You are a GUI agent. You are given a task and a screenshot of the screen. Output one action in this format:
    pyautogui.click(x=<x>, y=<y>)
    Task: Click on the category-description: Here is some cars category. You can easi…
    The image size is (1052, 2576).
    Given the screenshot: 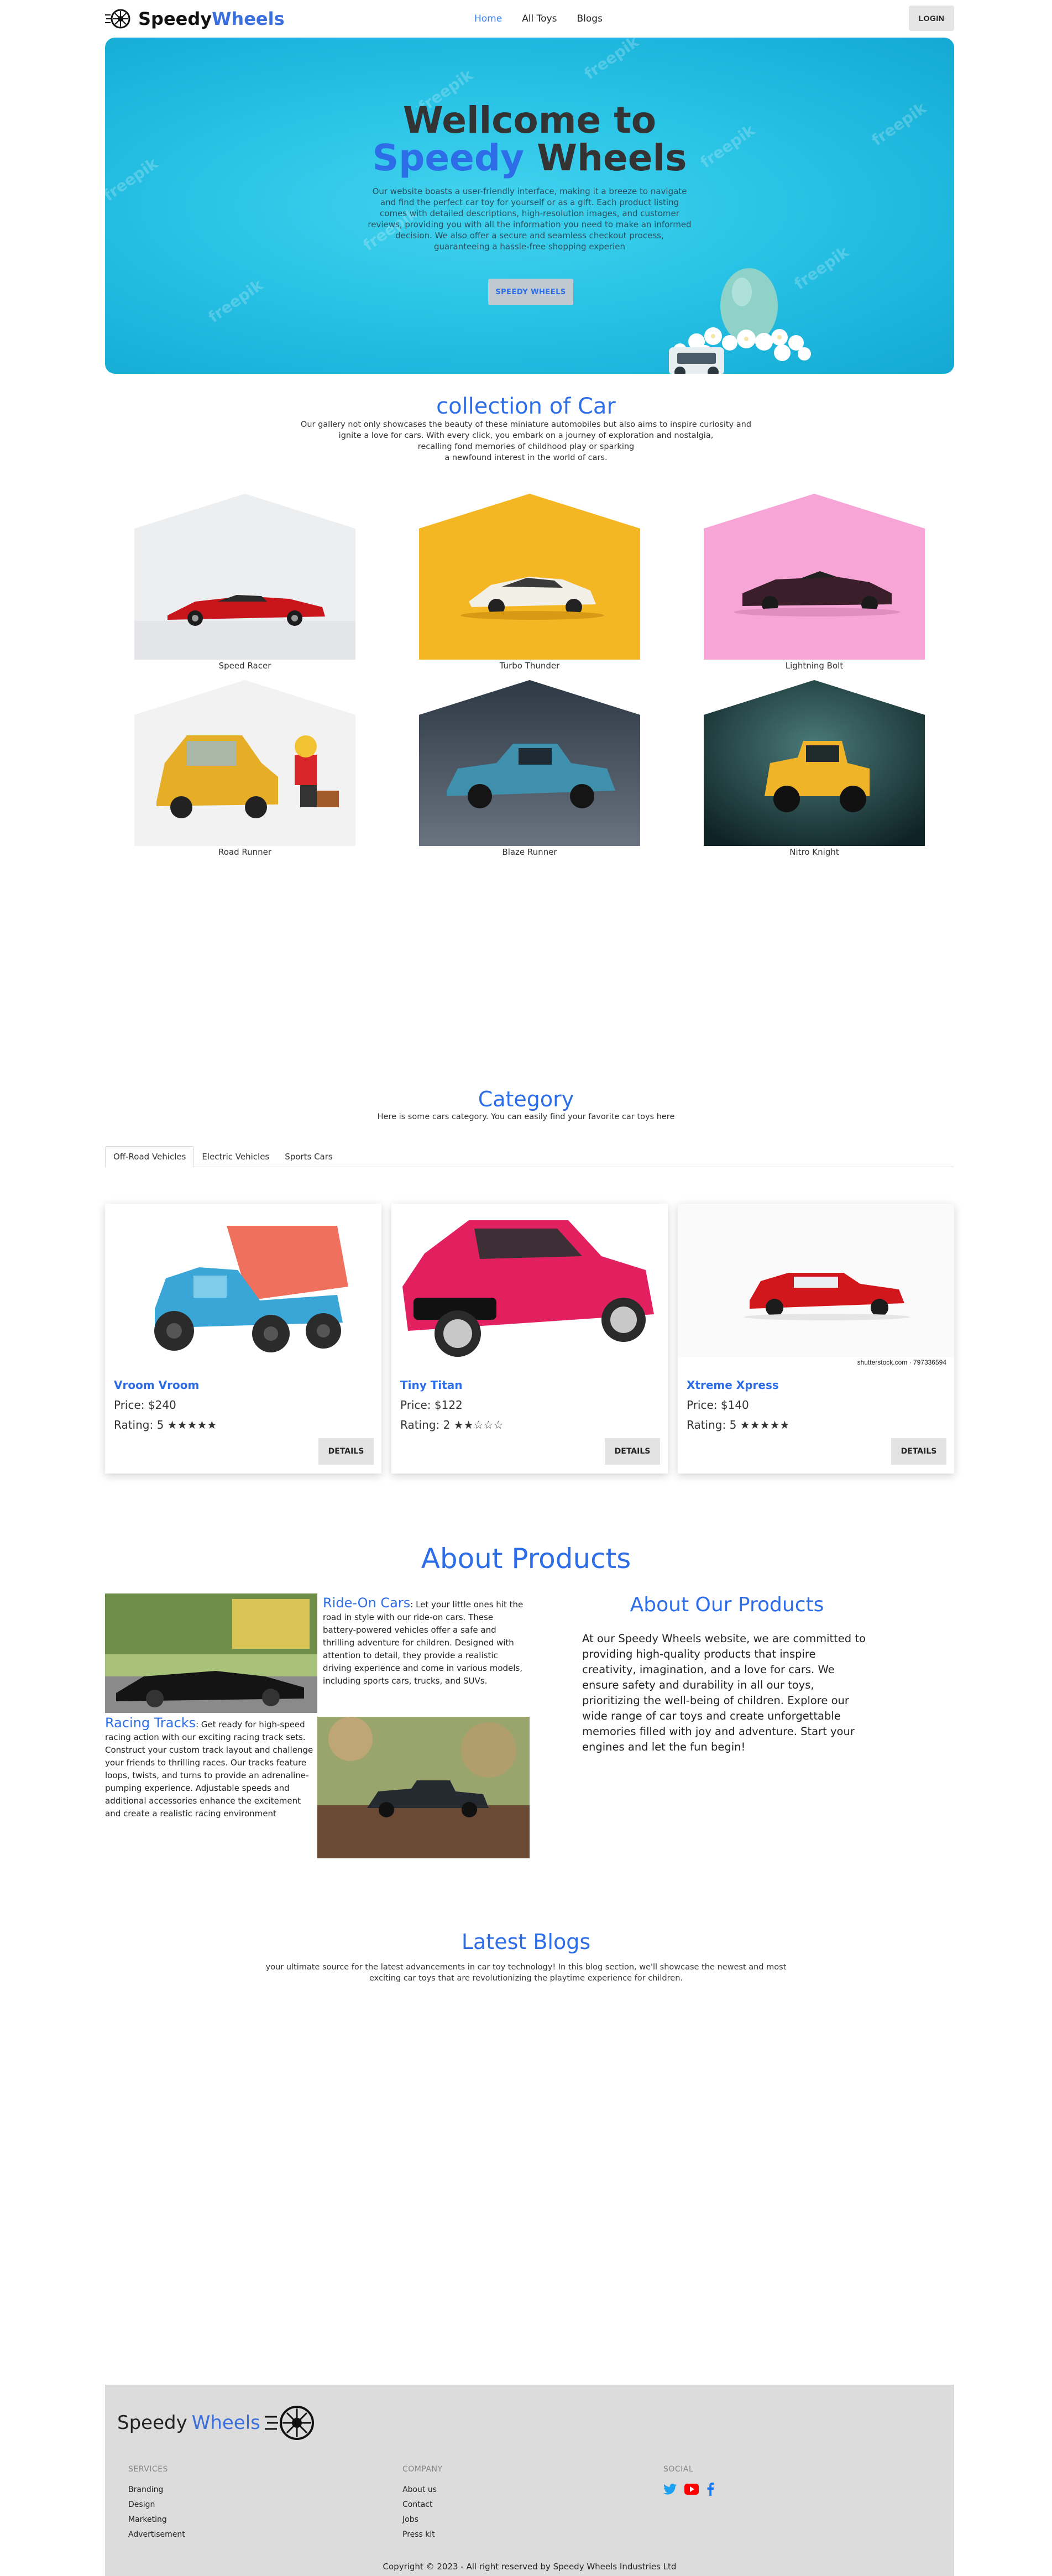 What is the action you would take?
    pyautogui.click(x=526, y=1116)
    